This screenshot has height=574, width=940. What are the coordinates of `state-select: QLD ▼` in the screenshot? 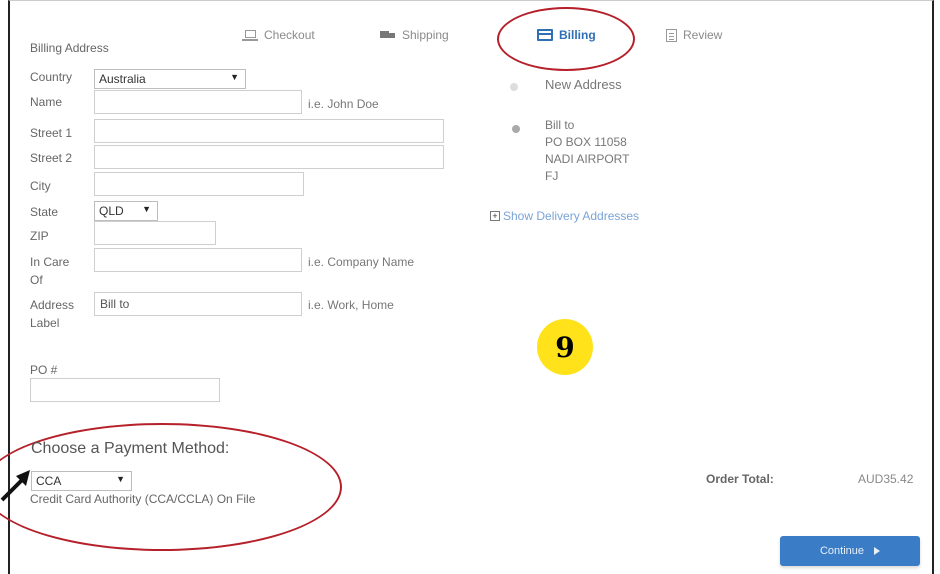 It's located at (126, 211).